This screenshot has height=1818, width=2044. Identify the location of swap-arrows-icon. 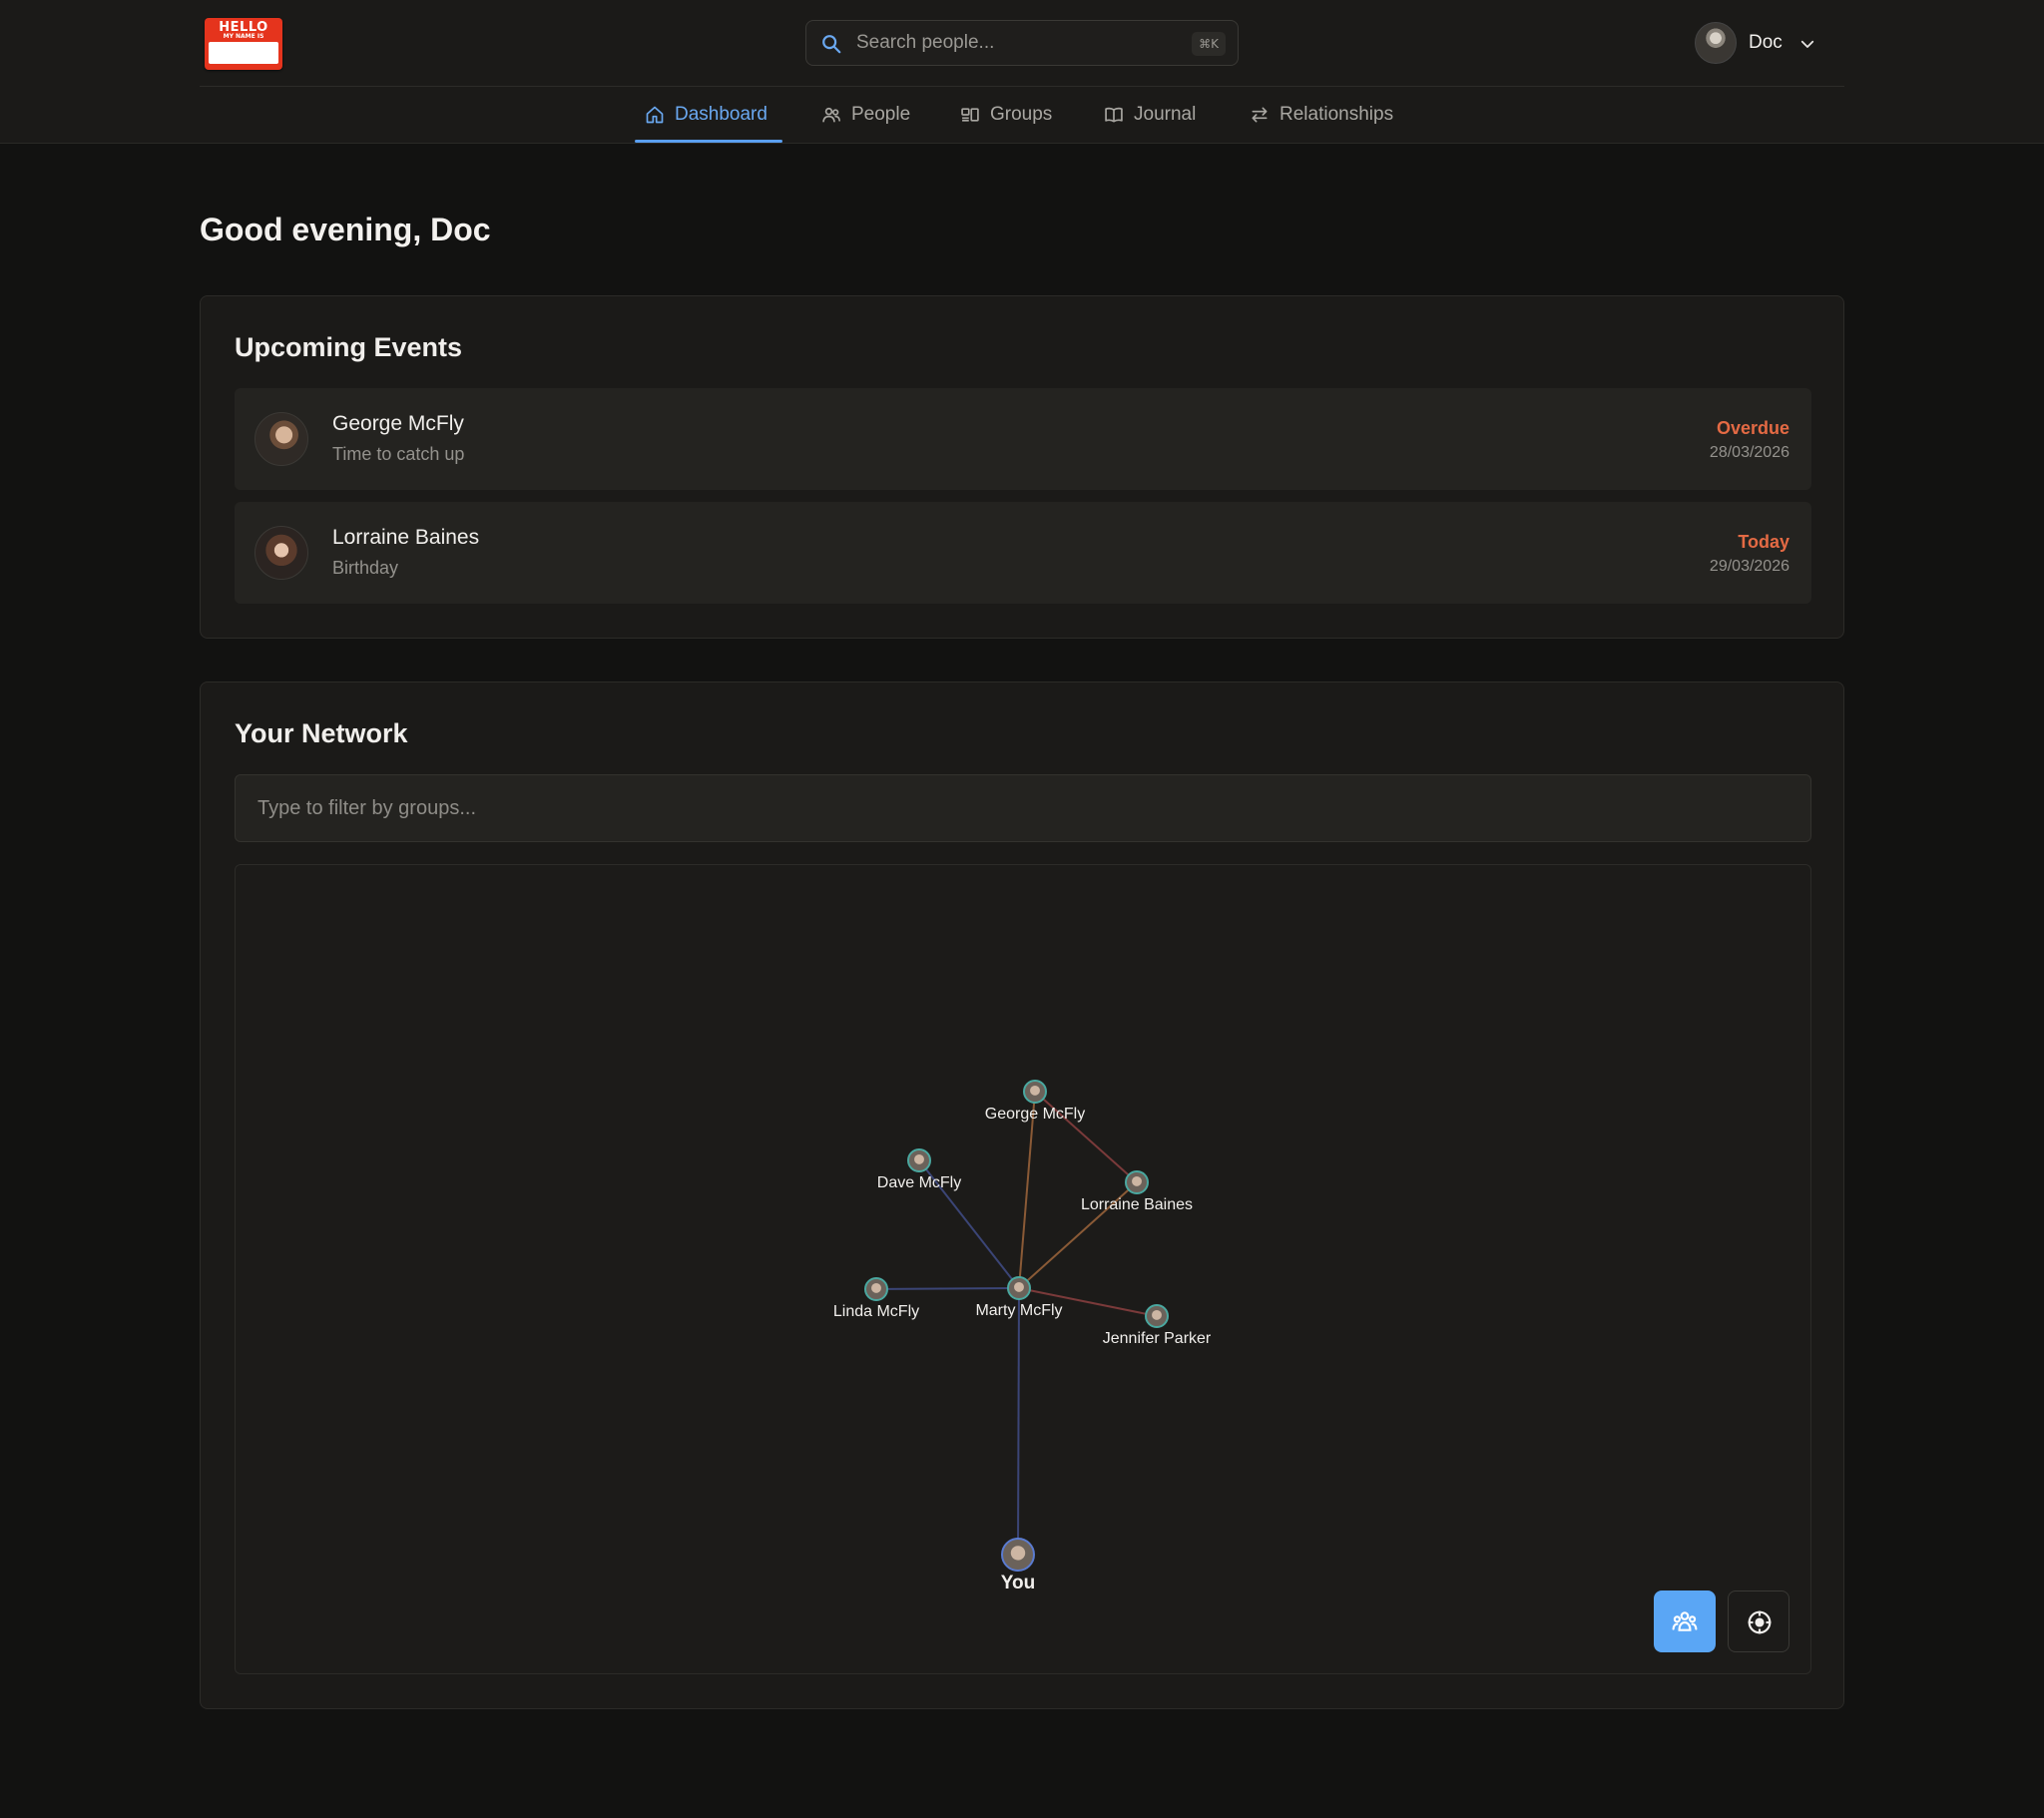
(1260, 115).